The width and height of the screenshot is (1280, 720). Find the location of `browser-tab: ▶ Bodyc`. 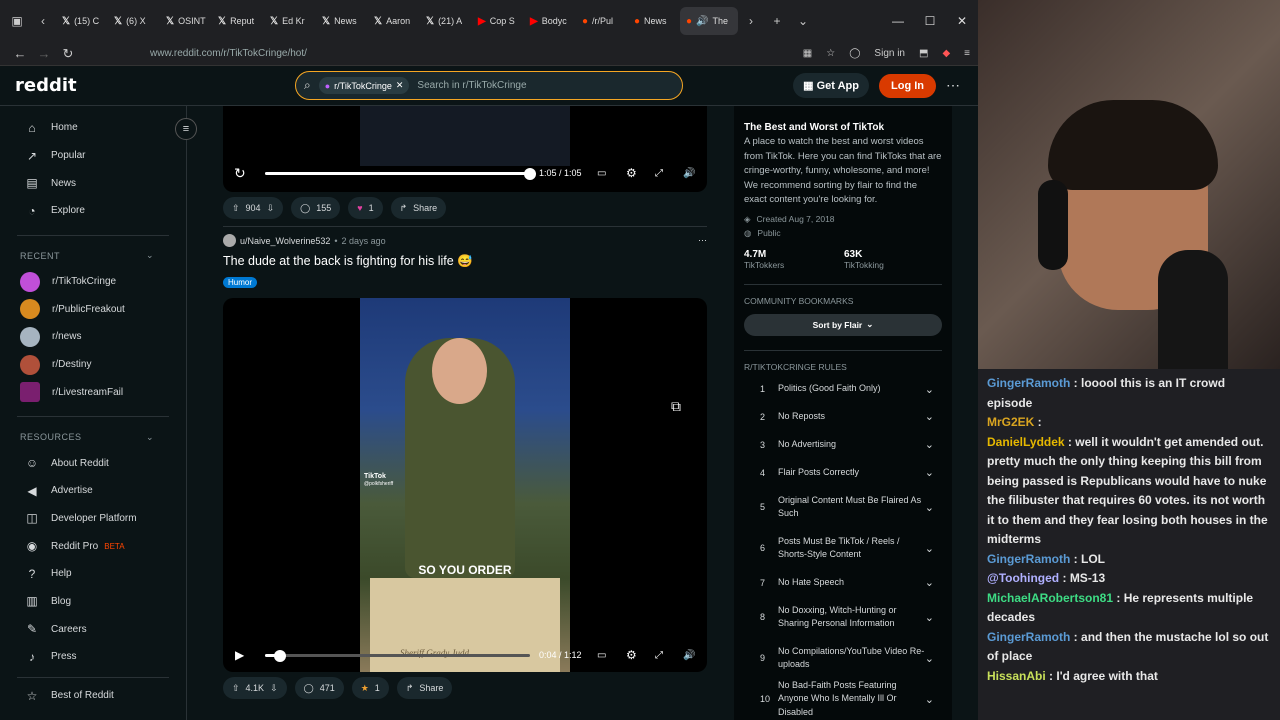

browser-tab: ▶ Bodyc is located at coordinates (550, 21).